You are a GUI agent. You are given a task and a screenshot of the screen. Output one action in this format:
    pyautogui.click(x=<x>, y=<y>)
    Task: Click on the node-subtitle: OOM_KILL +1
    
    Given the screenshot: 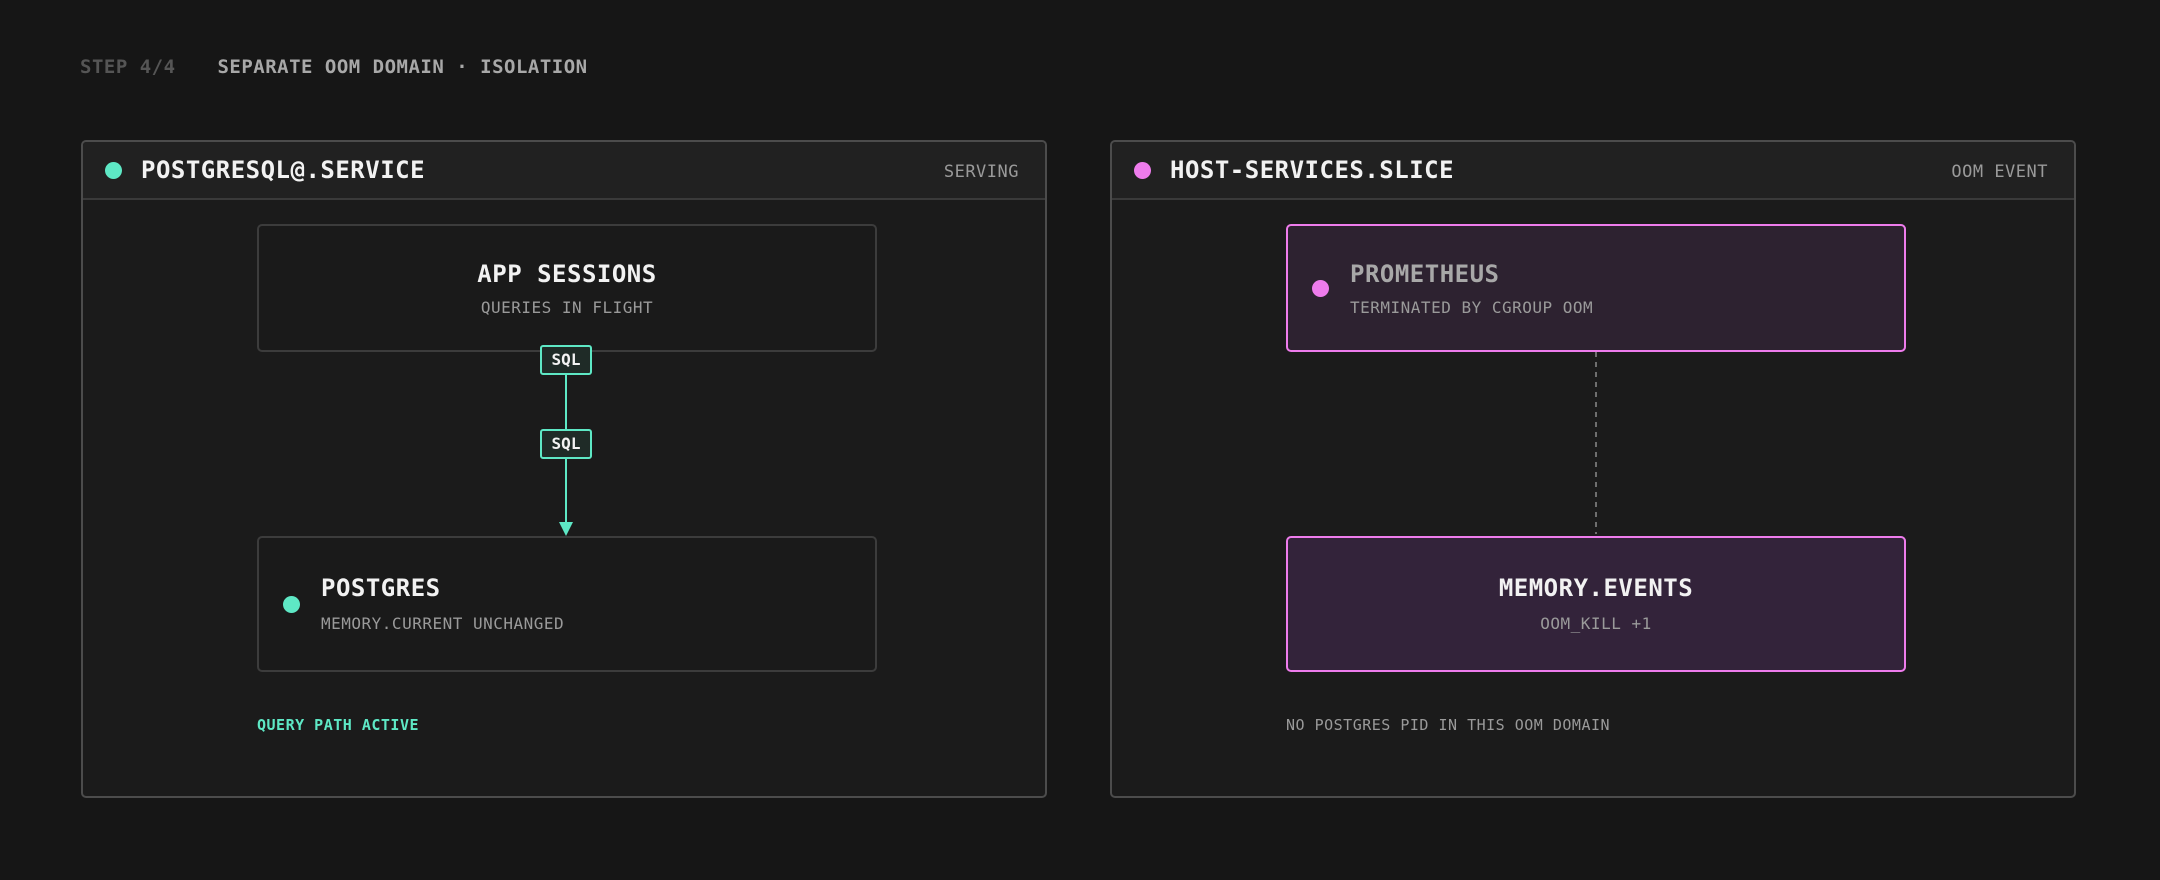 What is the action you would take?
    pyautogui.click(x=1596, y=623)
    